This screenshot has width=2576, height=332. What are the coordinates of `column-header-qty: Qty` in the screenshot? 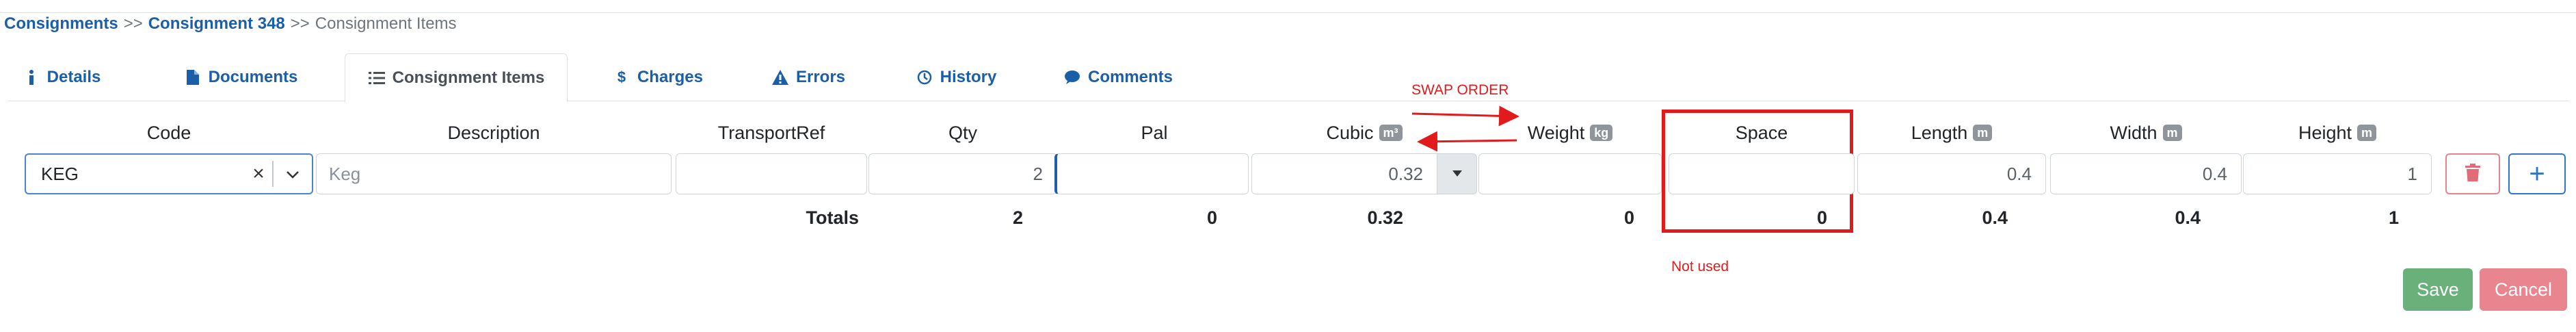 It's located at (962, 132).